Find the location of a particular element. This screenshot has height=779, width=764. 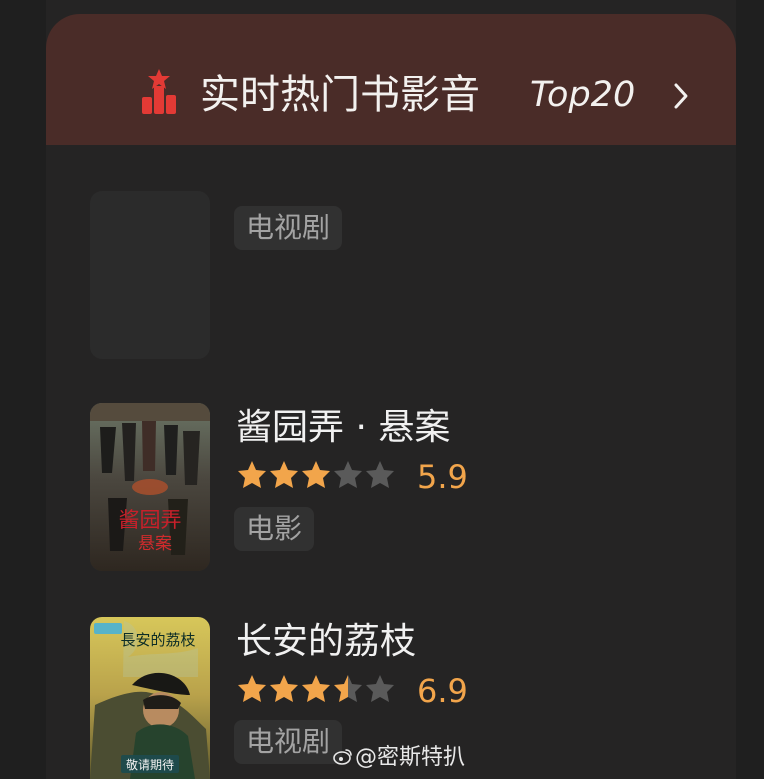

movie-poster: 酱园弄 悬案 is located at coordinates (150, 487).